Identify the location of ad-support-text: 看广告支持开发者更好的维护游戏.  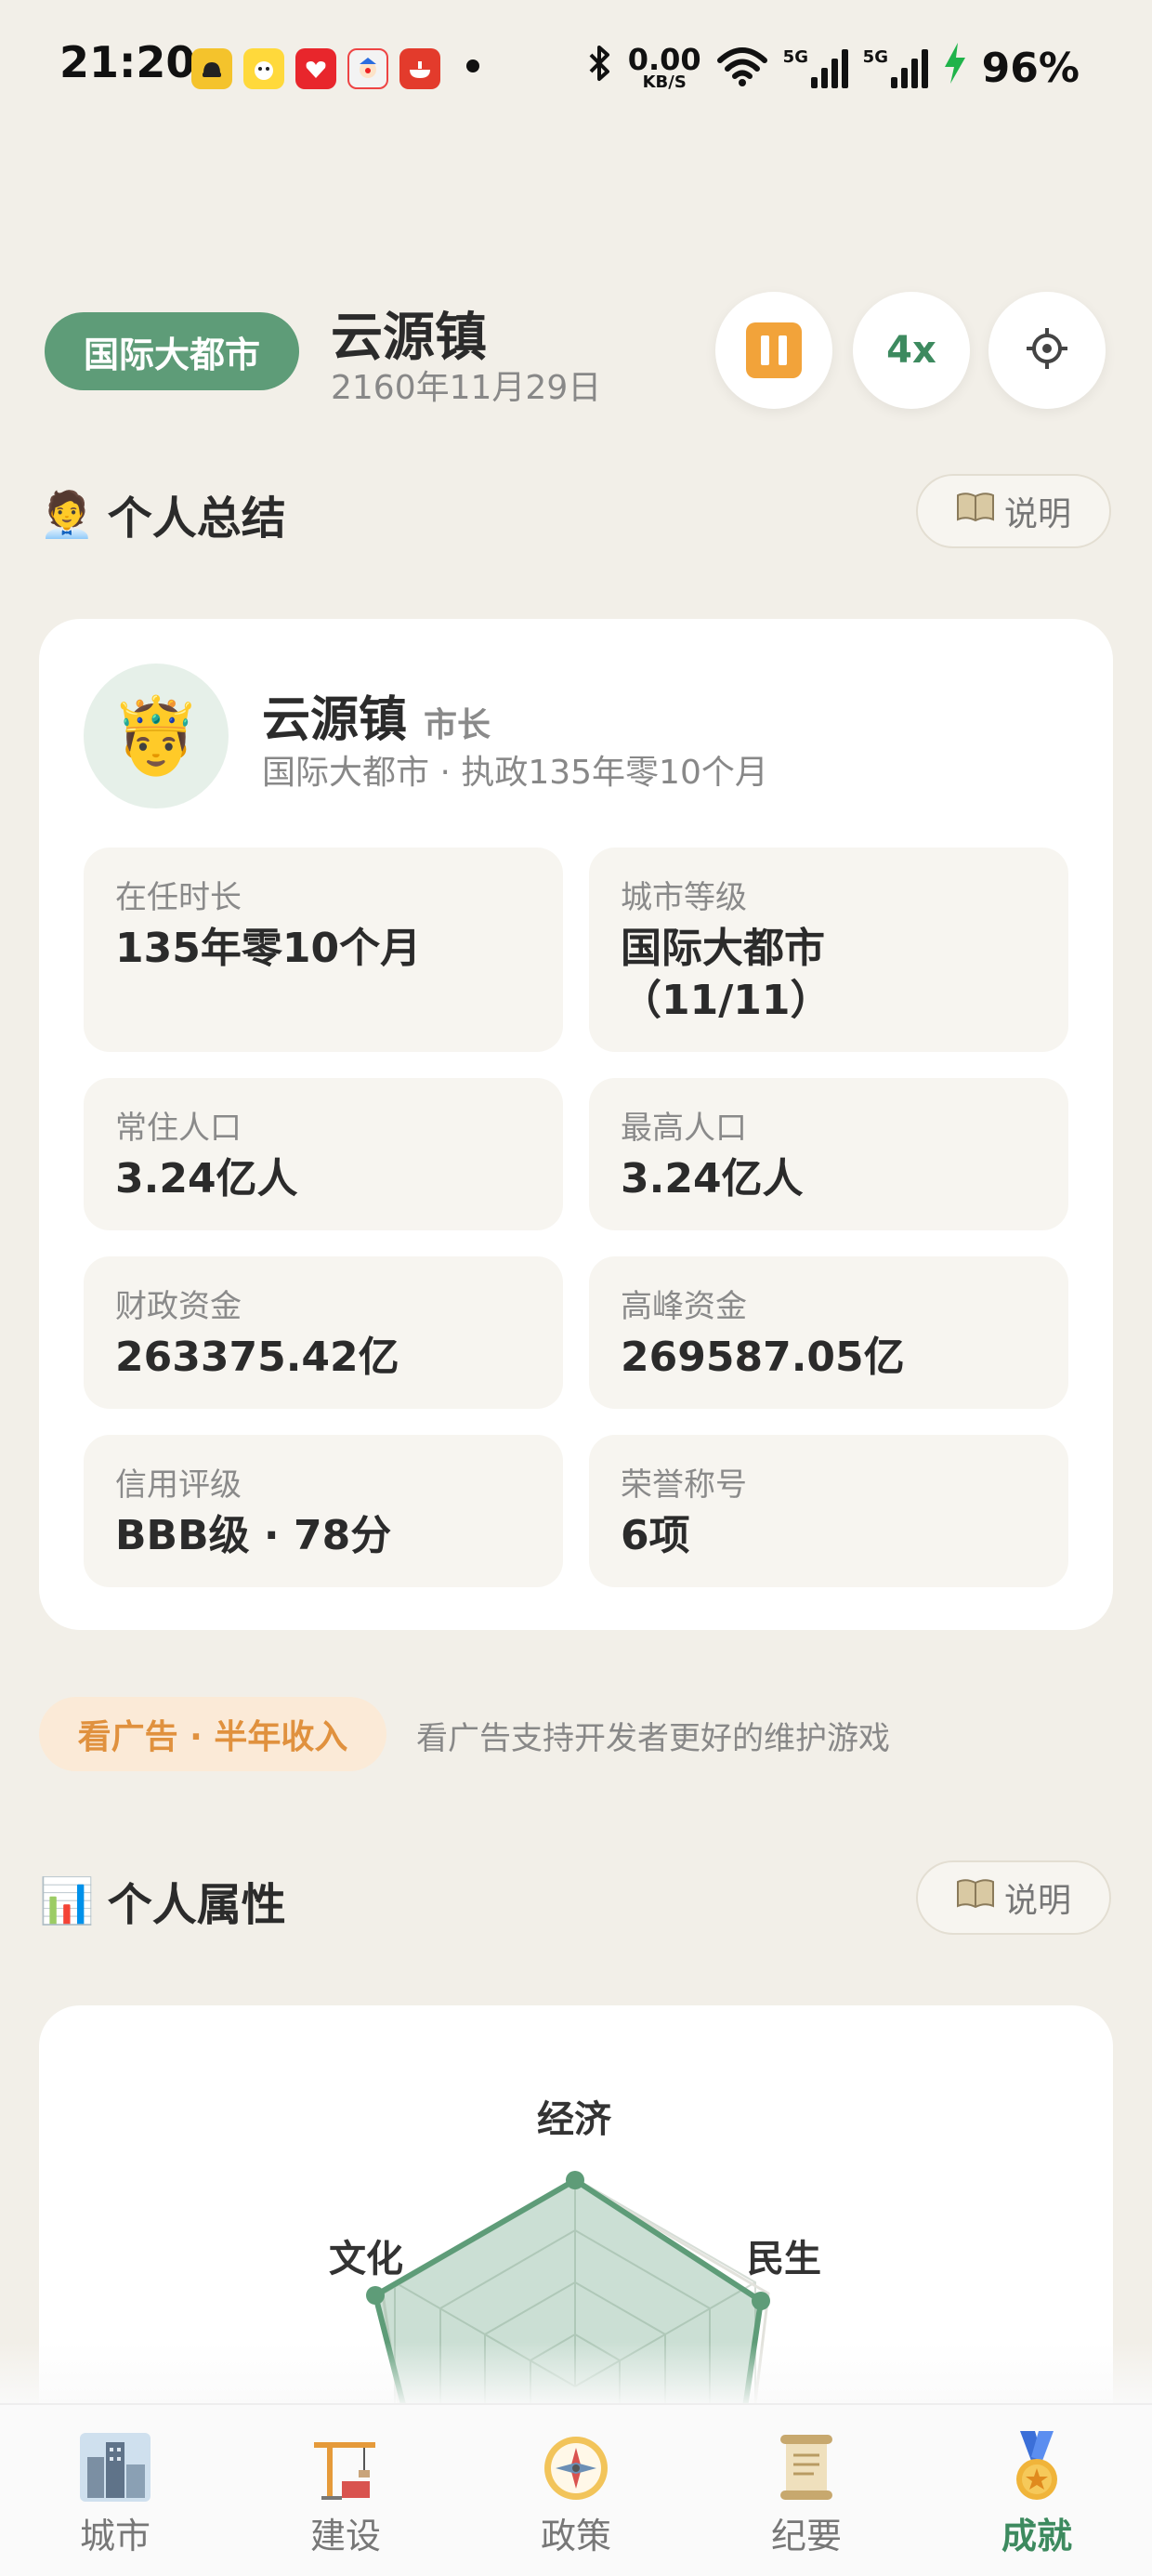
(653, 1738).